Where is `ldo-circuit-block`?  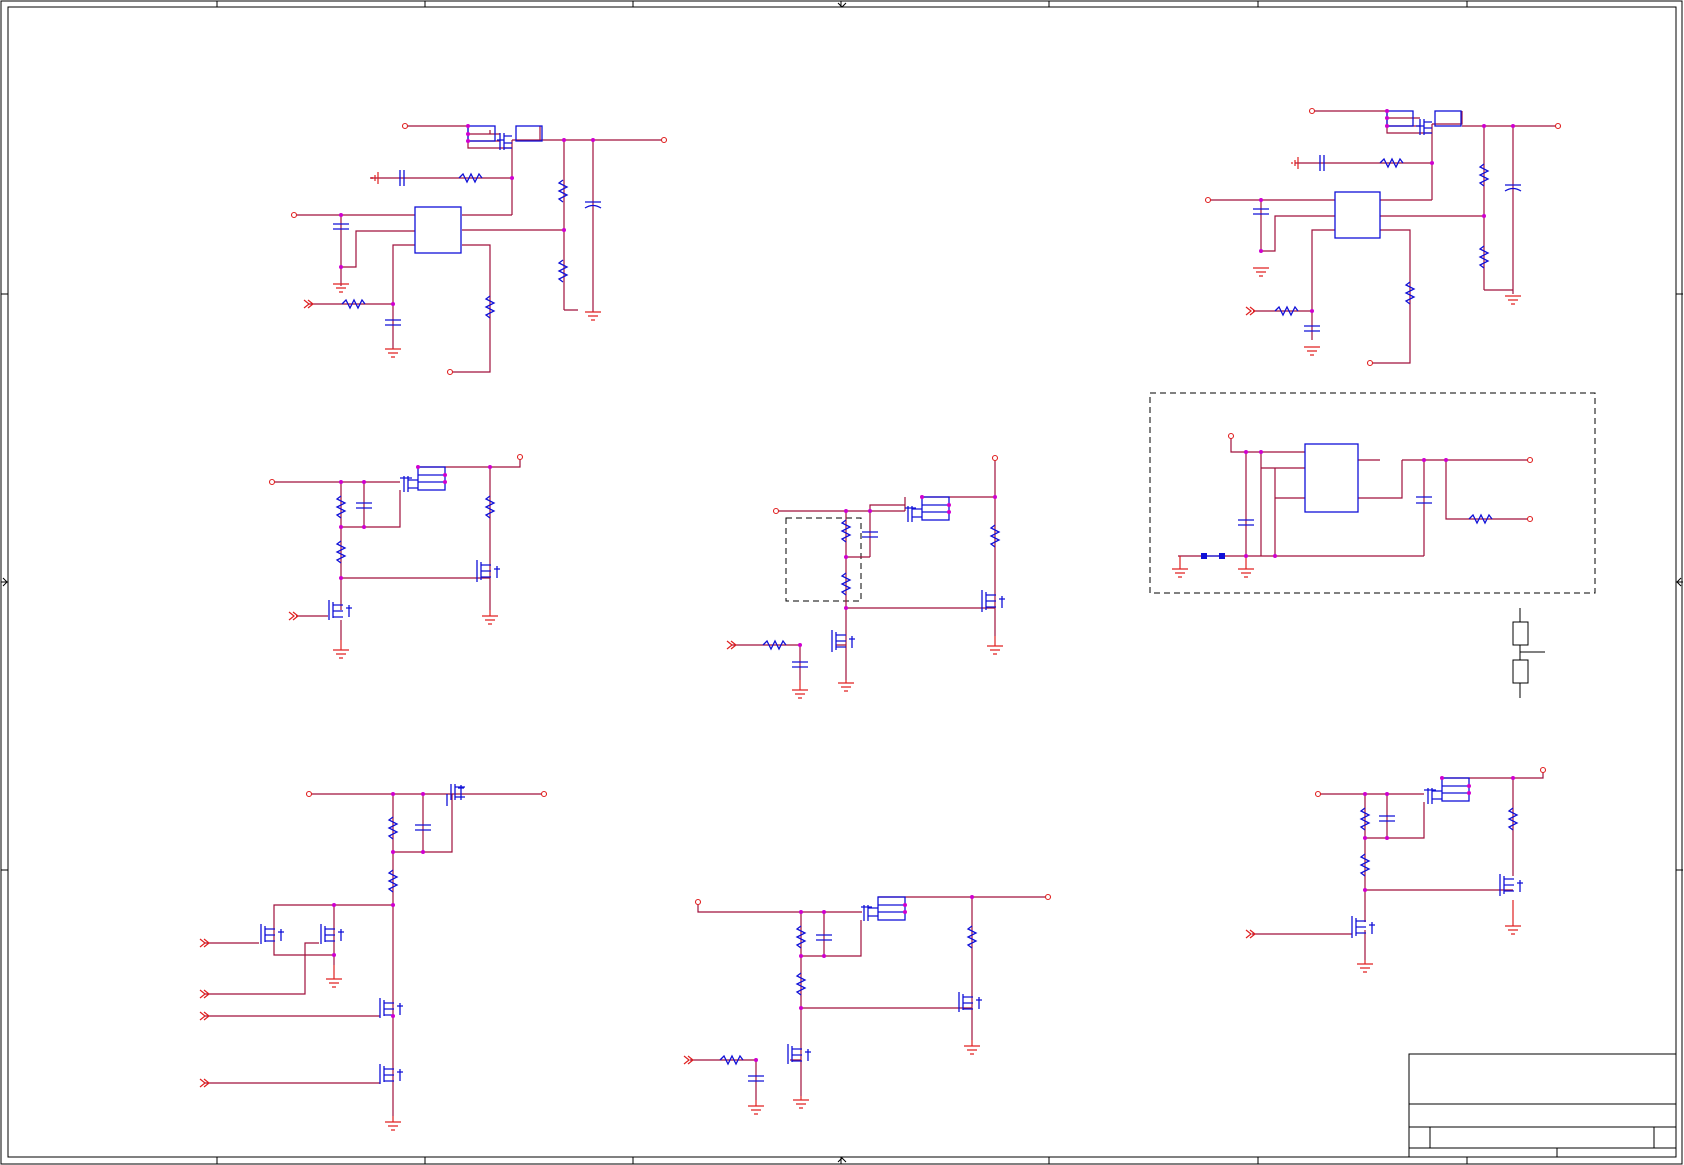
ldo-circuit-block is located at coordinates (1372, 493).